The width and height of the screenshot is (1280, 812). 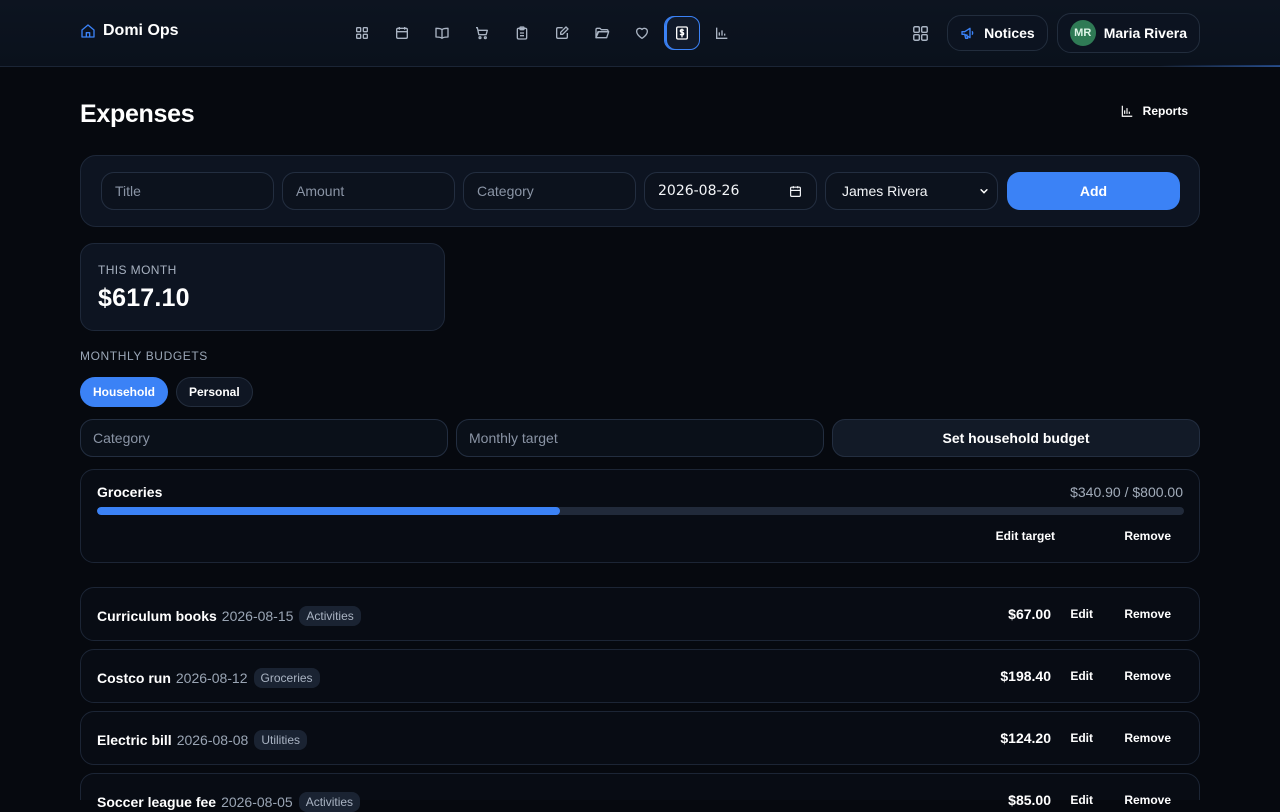 What do you see at coordinates (157, 616) in the screenshot?
I see `expense-title: Curriculum books` at bounding box center [157, 616].